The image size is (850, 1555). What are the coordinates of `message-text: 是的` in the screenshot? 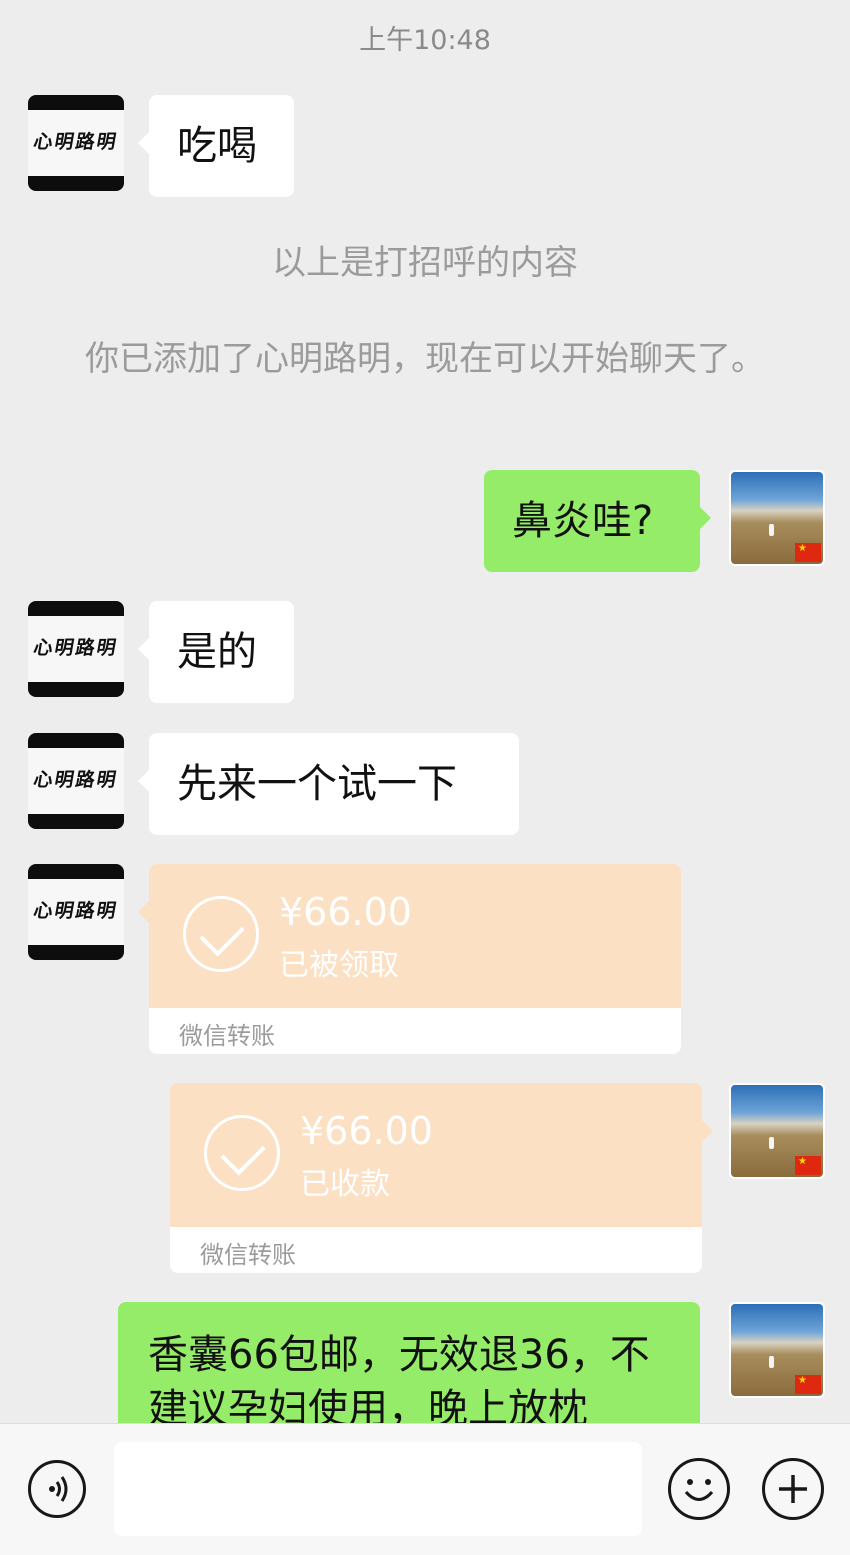 It's located at (217, 652).